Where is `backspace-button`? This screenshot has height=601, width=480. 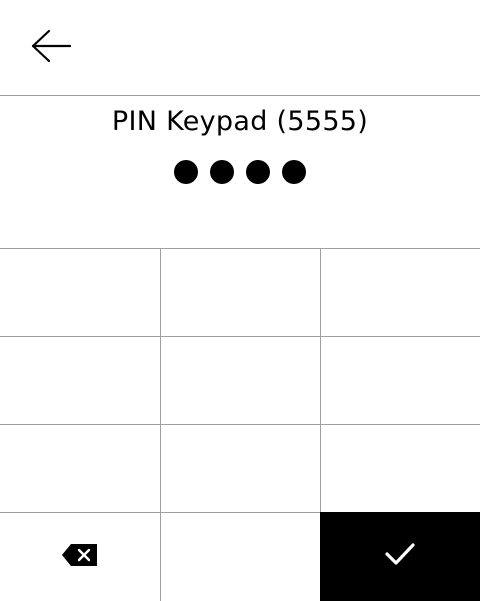 backspace-button is located at coordinates (80, 557).